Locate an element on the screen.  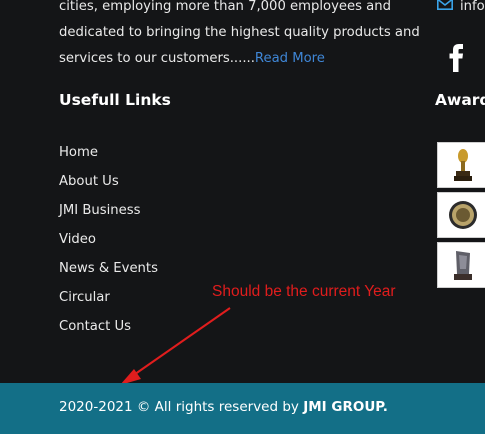
link-video: Video is located at coordinates (108, 244).